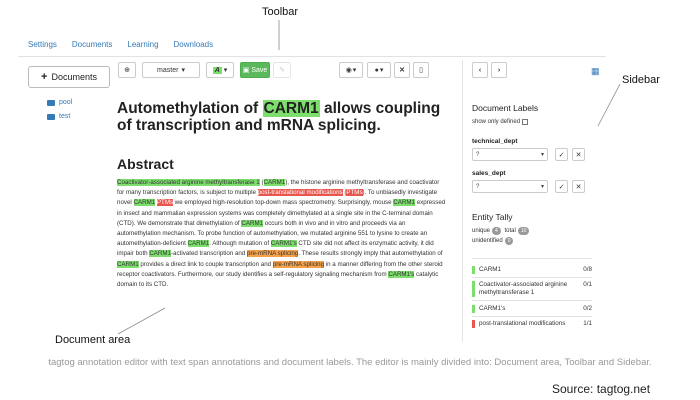 The width and height of the screenshot is (700, 400). I want to click on show-only-defined: show only defined, so click(500, 122).